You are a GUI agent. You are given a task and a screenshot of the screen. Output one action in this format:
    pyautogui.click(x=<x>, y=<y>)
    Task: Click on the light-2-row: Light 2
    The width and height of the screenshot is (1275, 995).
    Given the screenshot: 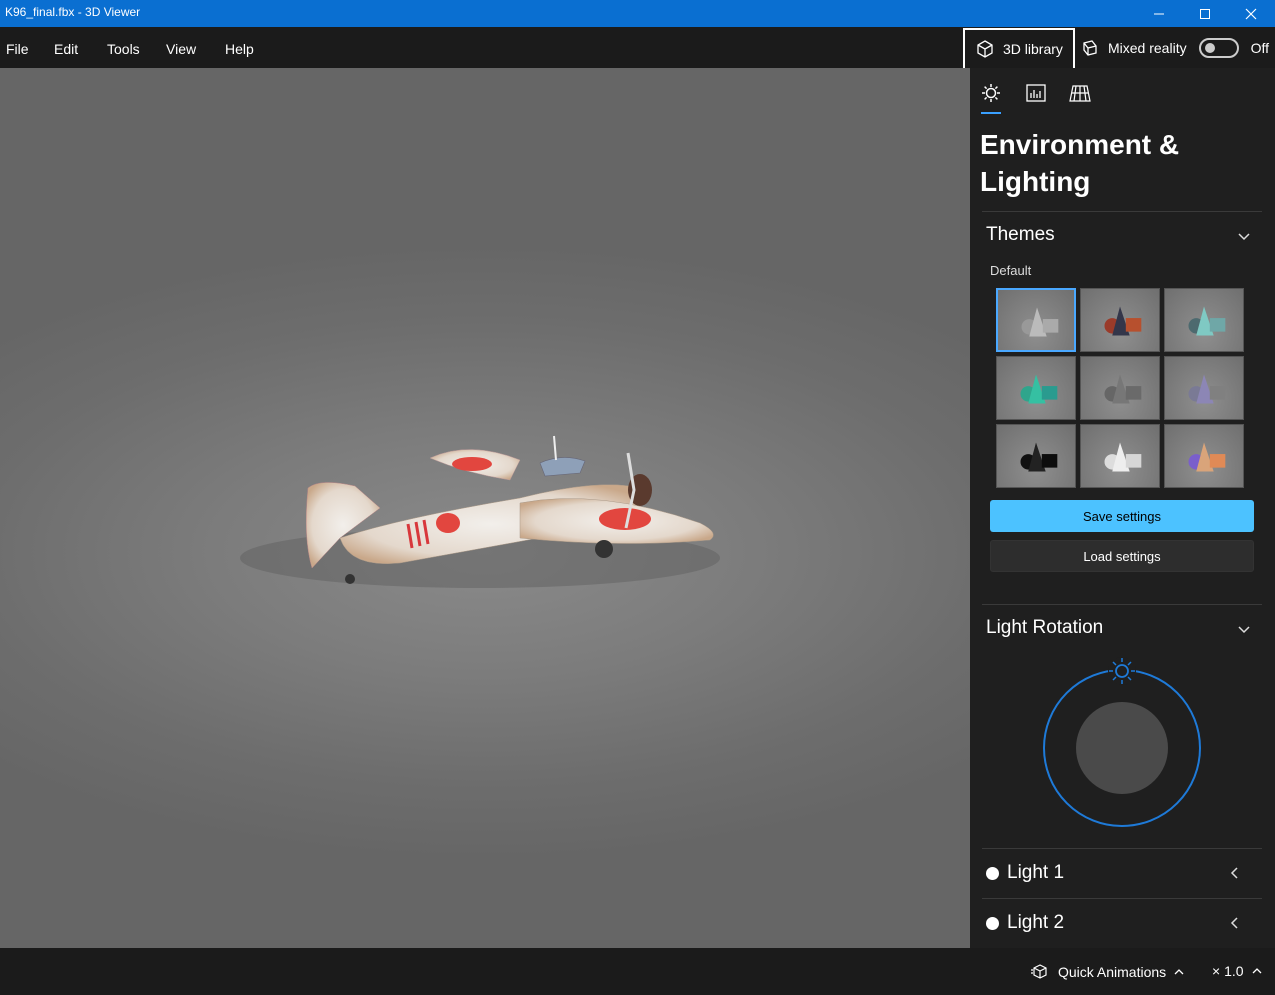 What is the action you would take?
    pyautogui.click(x=1126, y=923)
    